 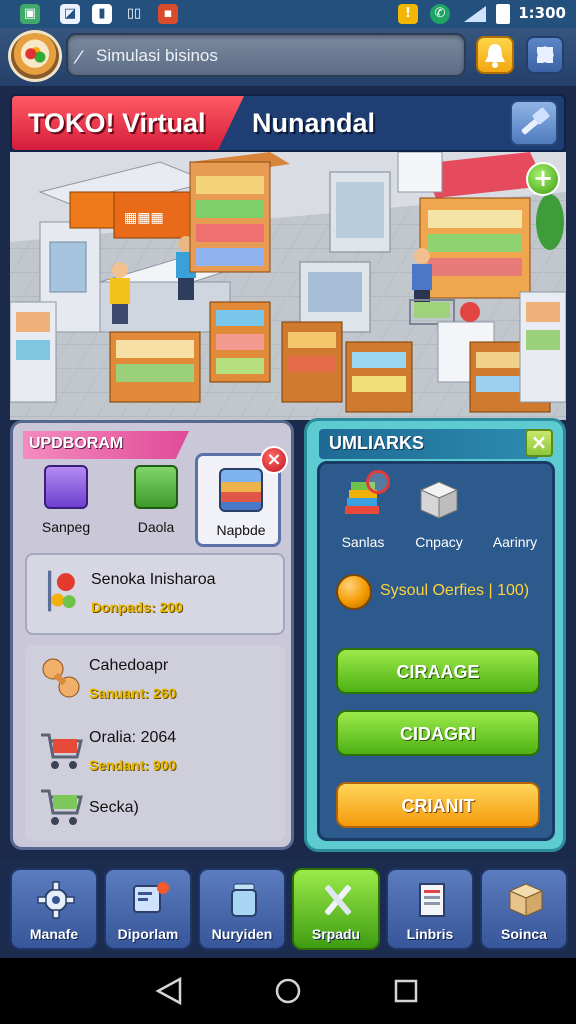 What do you see at coordinates (168, 991) in the screenshot?
I see `back-icon` at bounding box center [168, 991].